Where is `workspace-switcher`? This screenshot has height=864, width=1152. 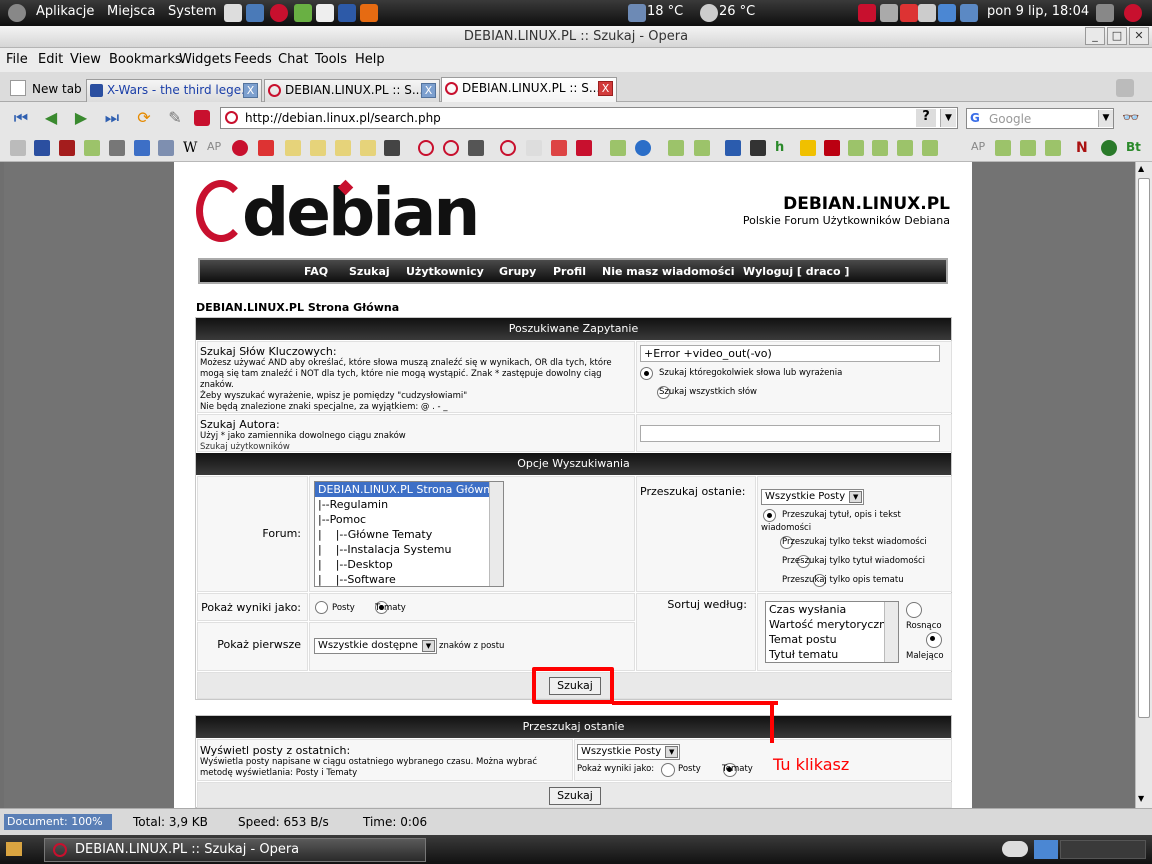
workspace-switcher is located at coordinates (1046, 849).